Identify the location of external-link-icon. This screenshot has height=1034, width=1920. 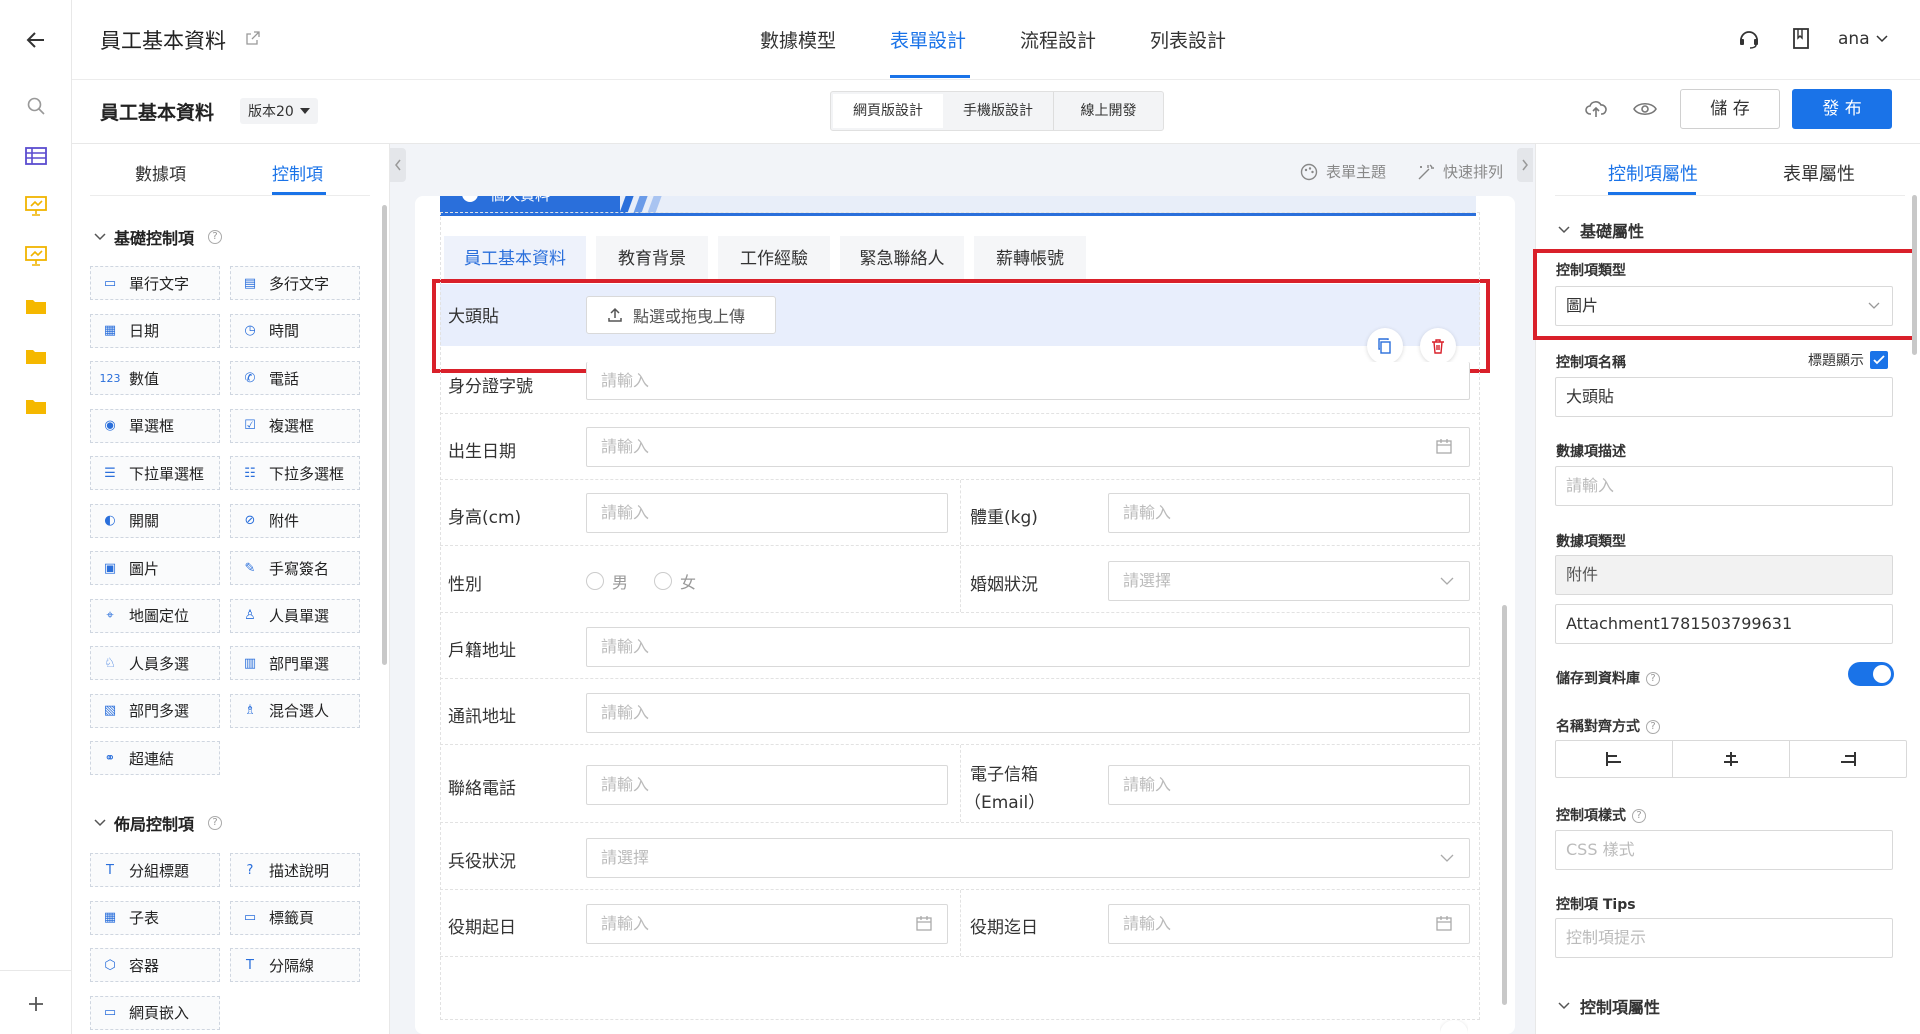
(253, 38).